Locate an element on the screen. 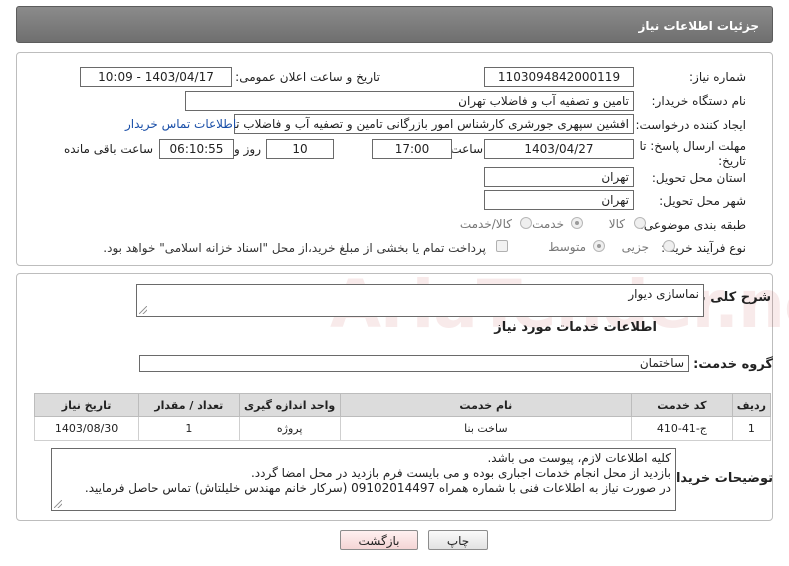 Image resolution: width=789 pixels, height=566 pixels. process-option-minor: جزیی is located at coordinates (635, 247).